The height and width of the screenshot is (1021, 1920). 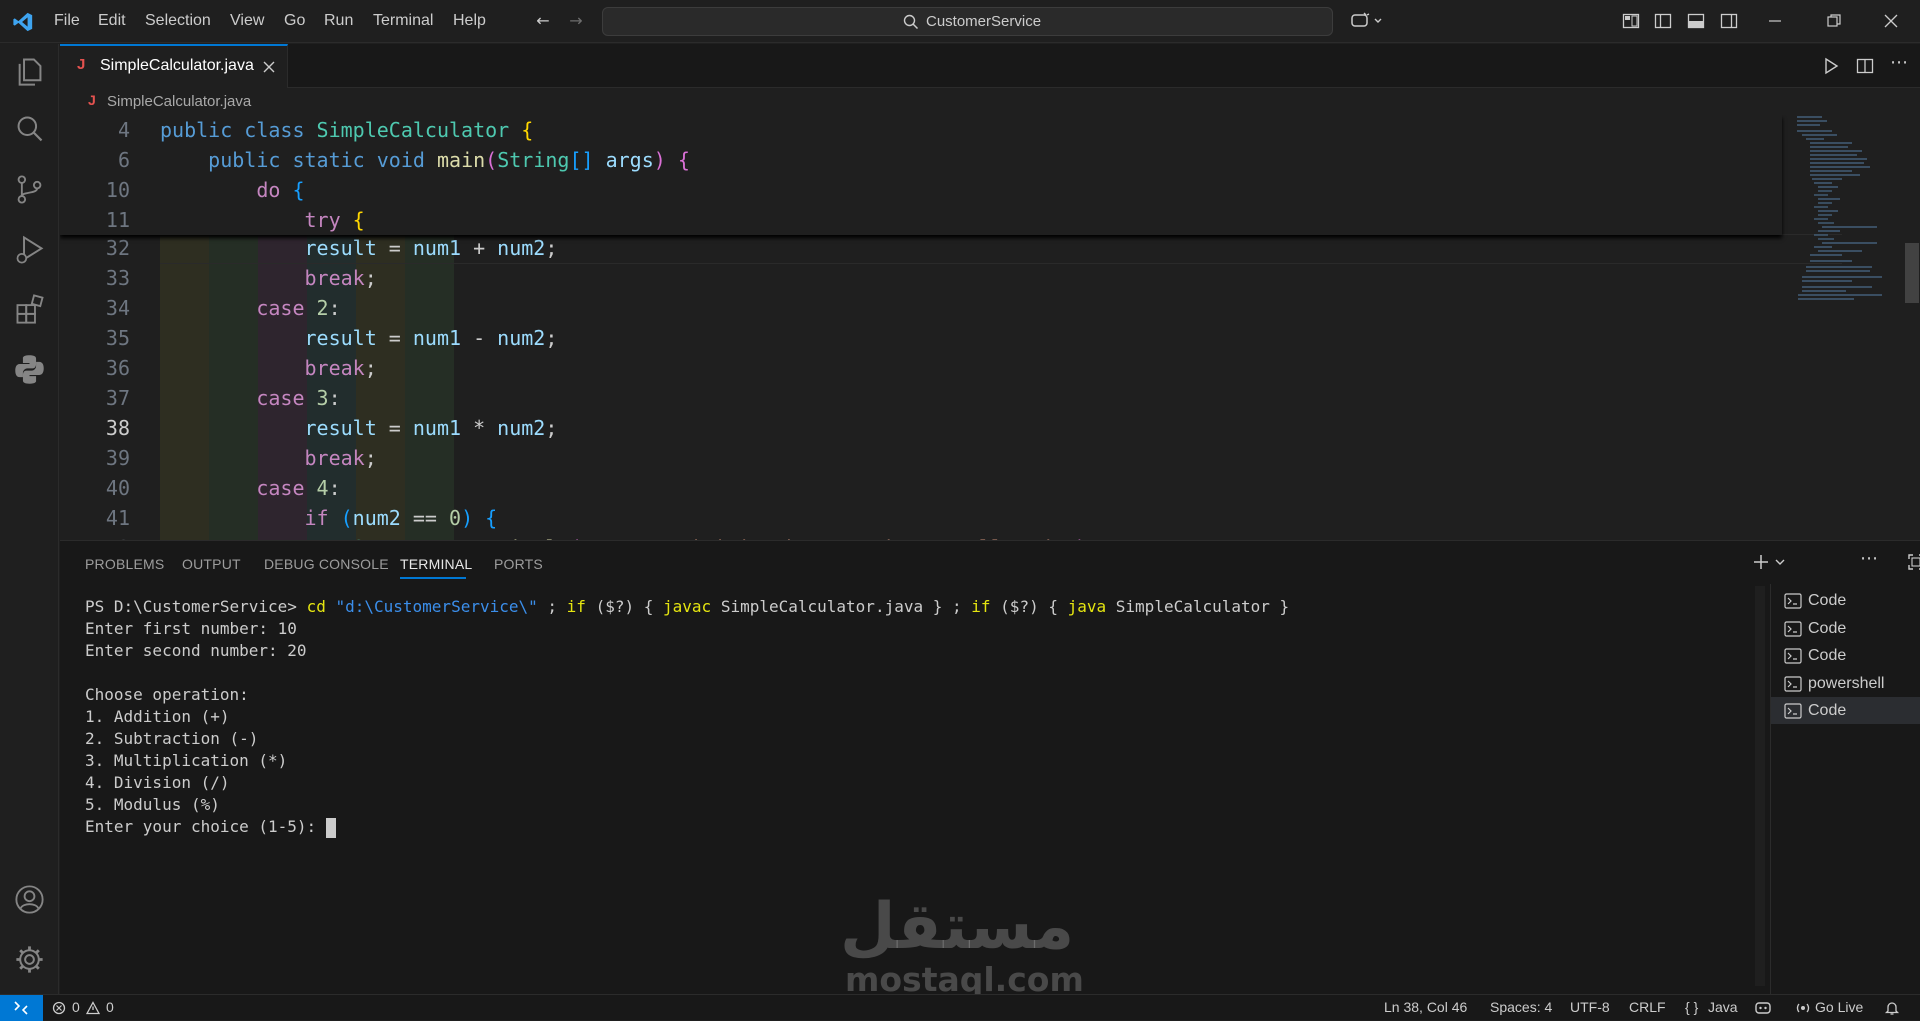 What do you see at coordinates (623, 160) in the screenshot?
I see `code-token: args` at bounding box center [623, 160].